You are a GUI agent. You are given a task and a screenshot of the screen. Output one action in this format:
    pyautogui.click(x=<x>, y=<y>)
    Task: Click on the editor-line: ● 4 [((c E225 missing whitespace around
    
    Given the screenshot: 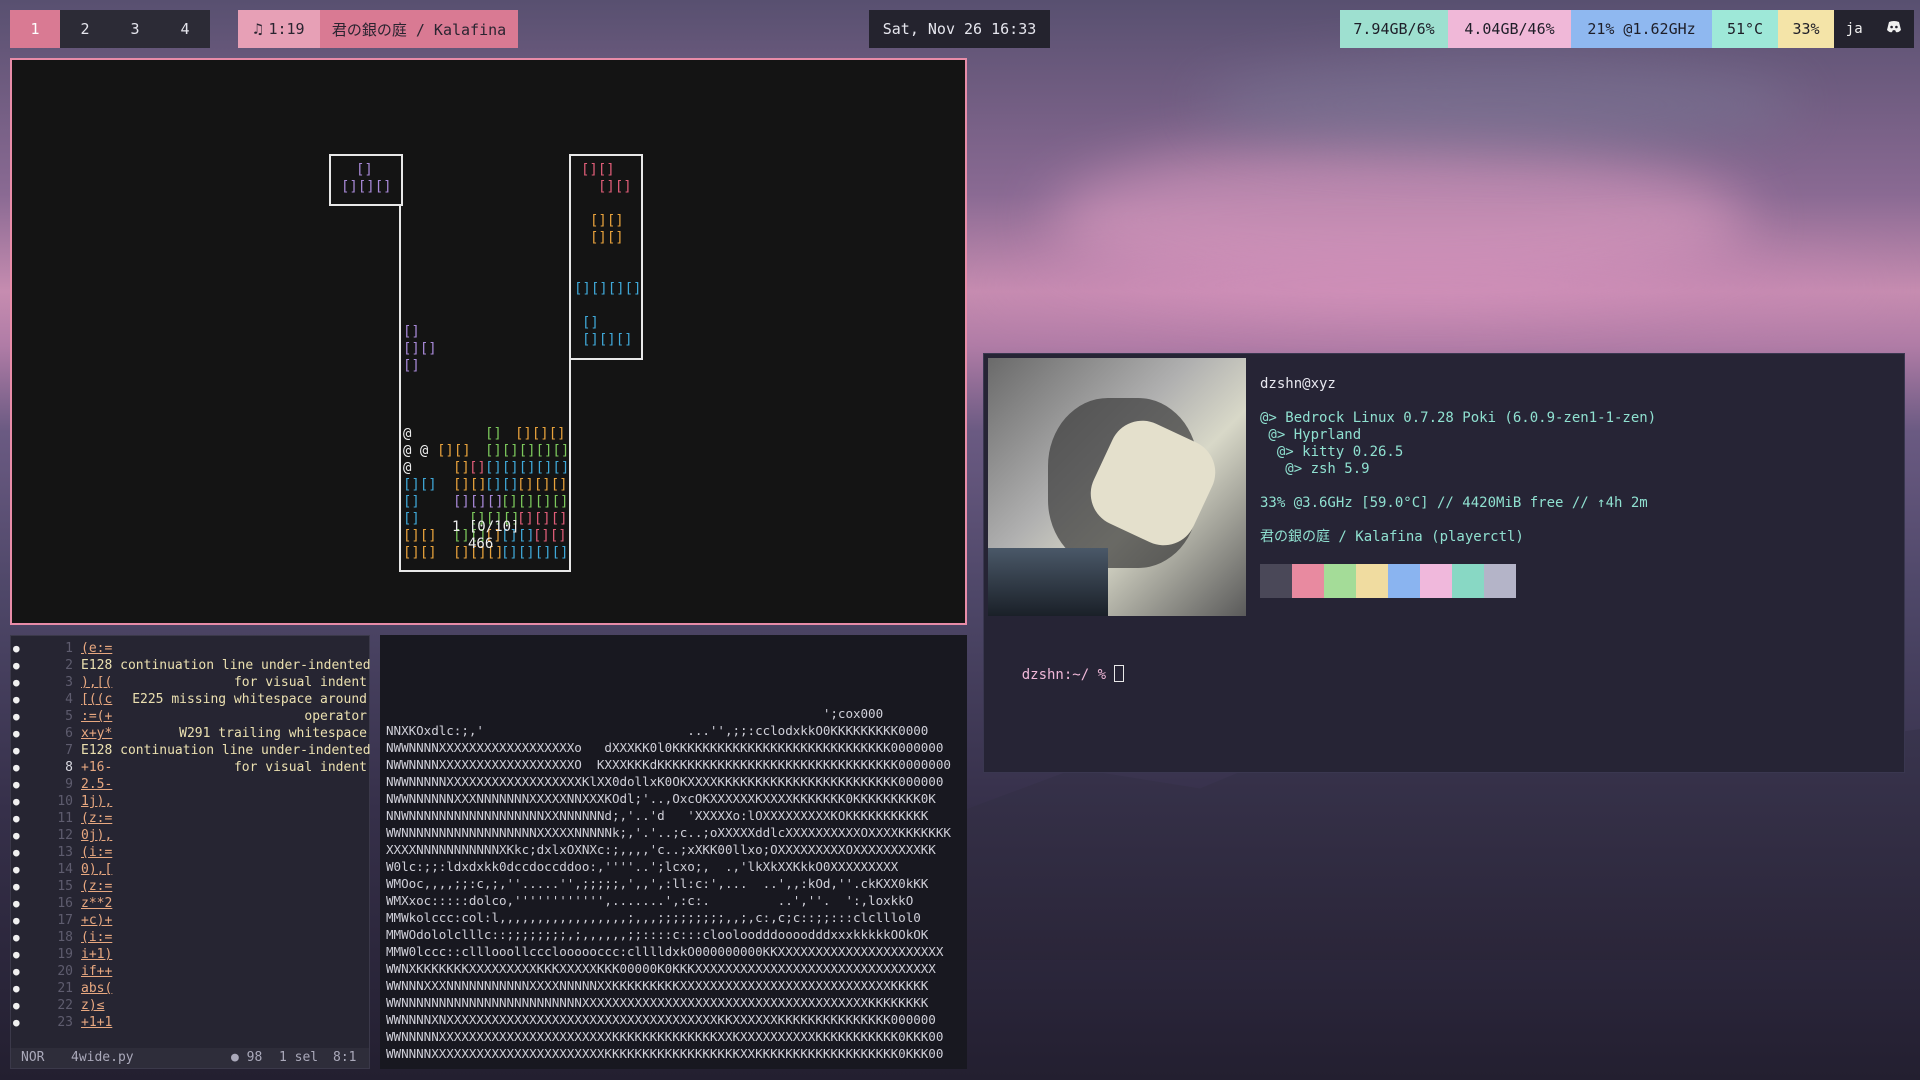 What is the action you would take?
    pyautogui.click(x=191, y=699)
    